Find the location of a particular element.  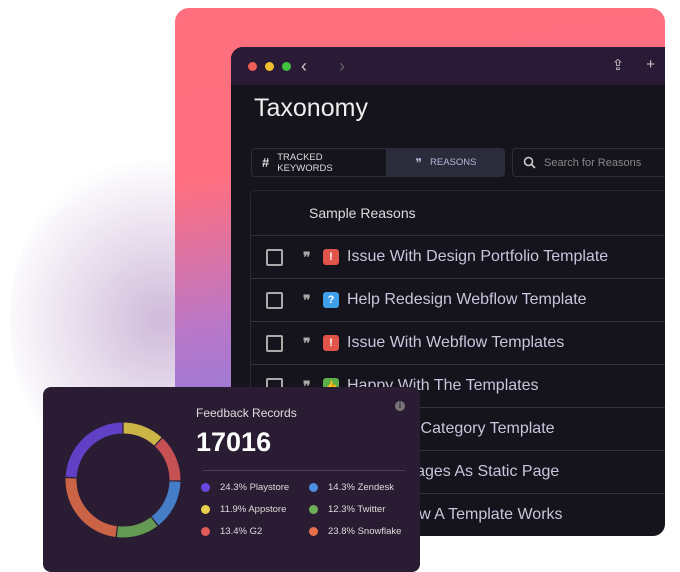

maximize-window-button is located at coordinates (286, 66).